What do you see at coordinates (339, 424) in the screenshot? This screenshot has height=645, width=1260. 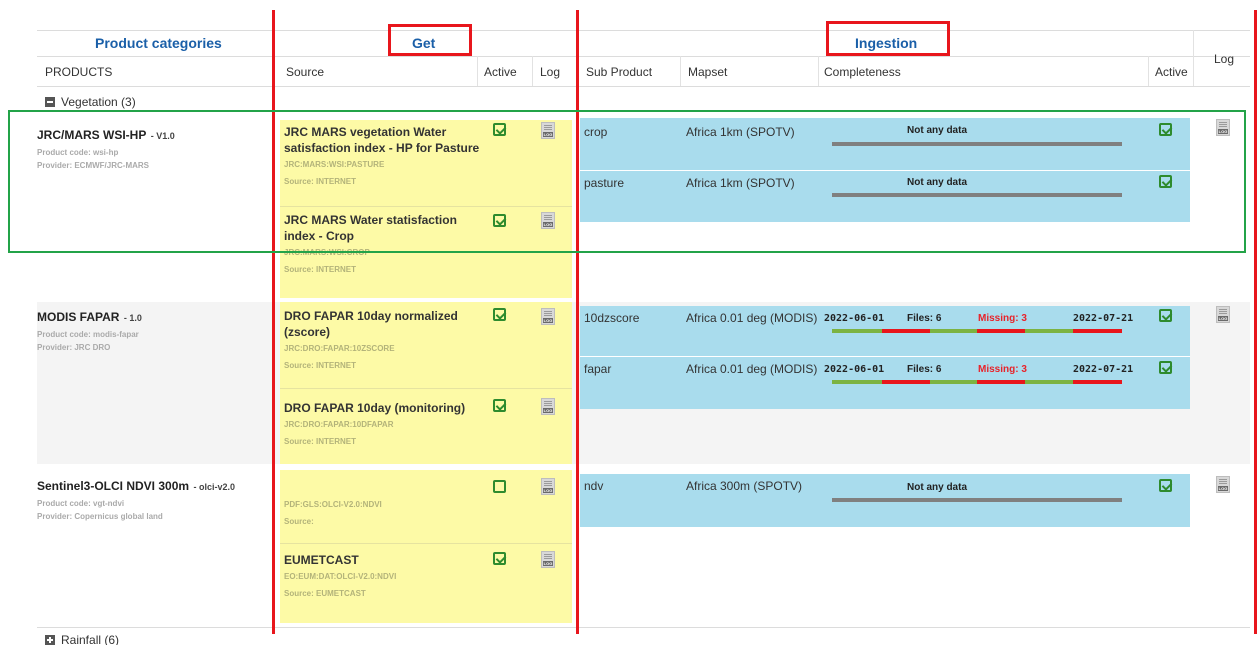 I see `source-code: JRC:DRO:FAPAR:10DFAPAR` at bounding box center [339, 424].